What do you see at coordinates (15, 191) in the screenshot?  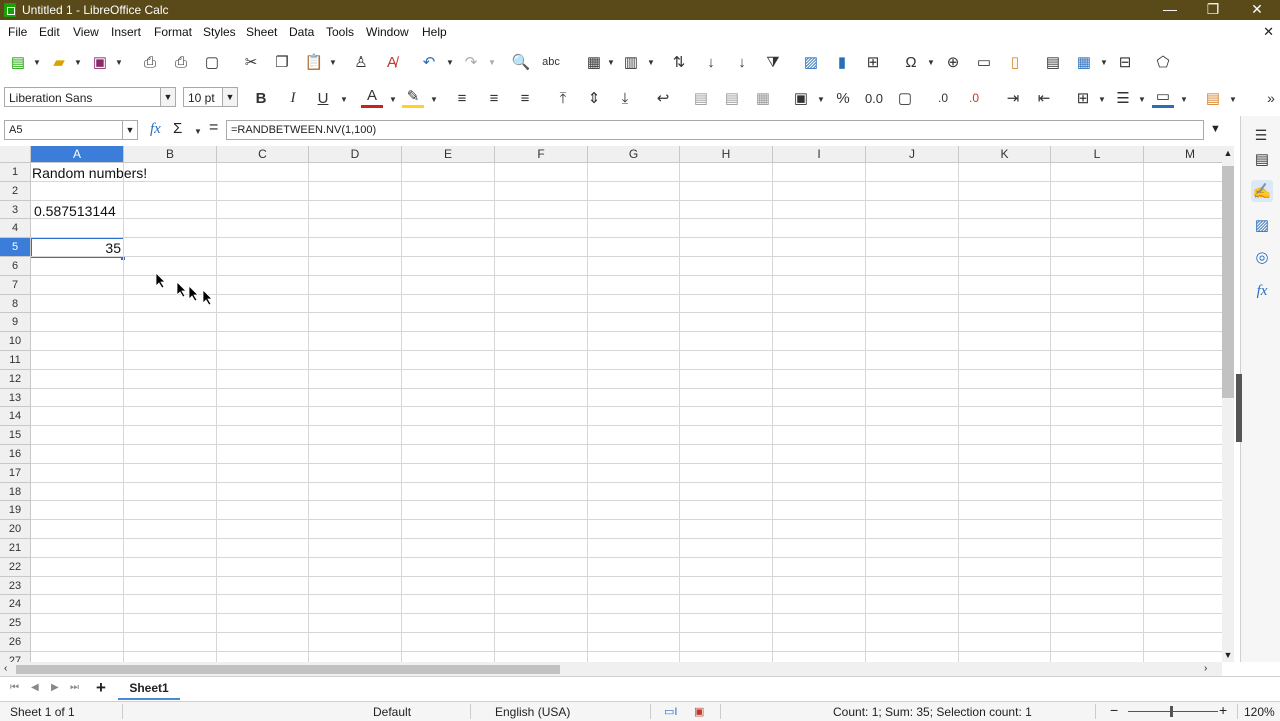 I see `row-header-2: 2` at bounding box center [15, 191].